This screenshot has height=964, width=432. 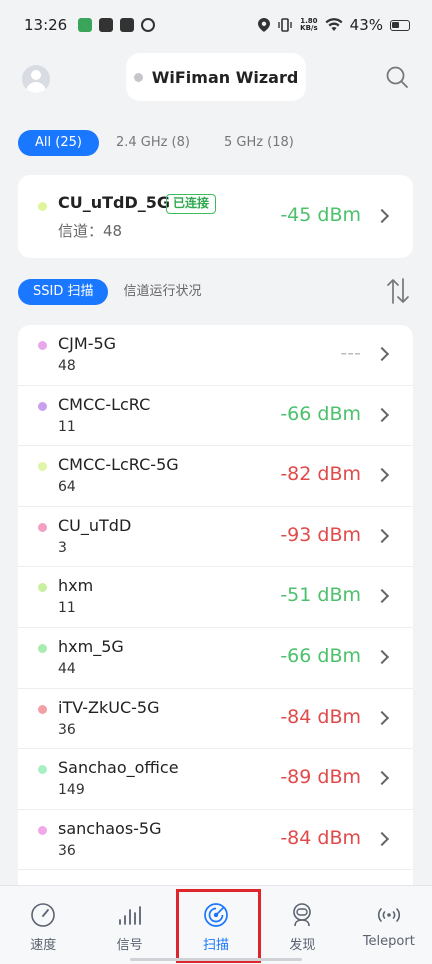 I want to click on band-filter-tabs: All (25) 2.4 GHz (8) 5 GHz (18), so click(x=164, y=143).